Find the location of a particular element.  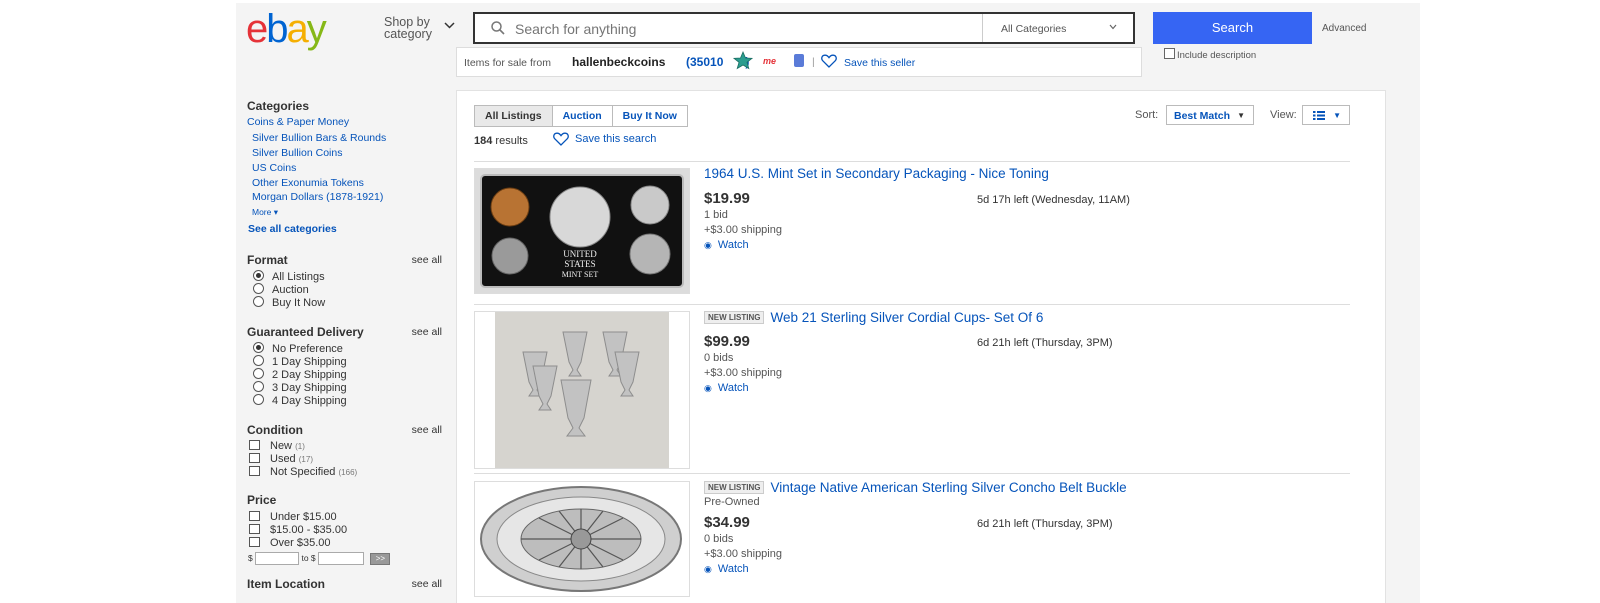

list-view-icon is located at coordinates (1319, 115).